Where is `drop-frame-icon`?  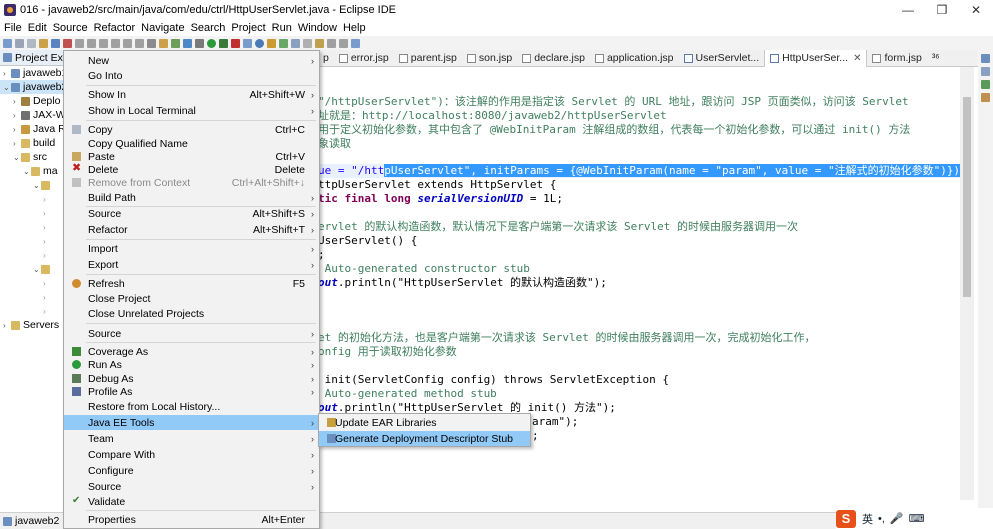
drop-frame-icon is located at coordinates (151, 43).